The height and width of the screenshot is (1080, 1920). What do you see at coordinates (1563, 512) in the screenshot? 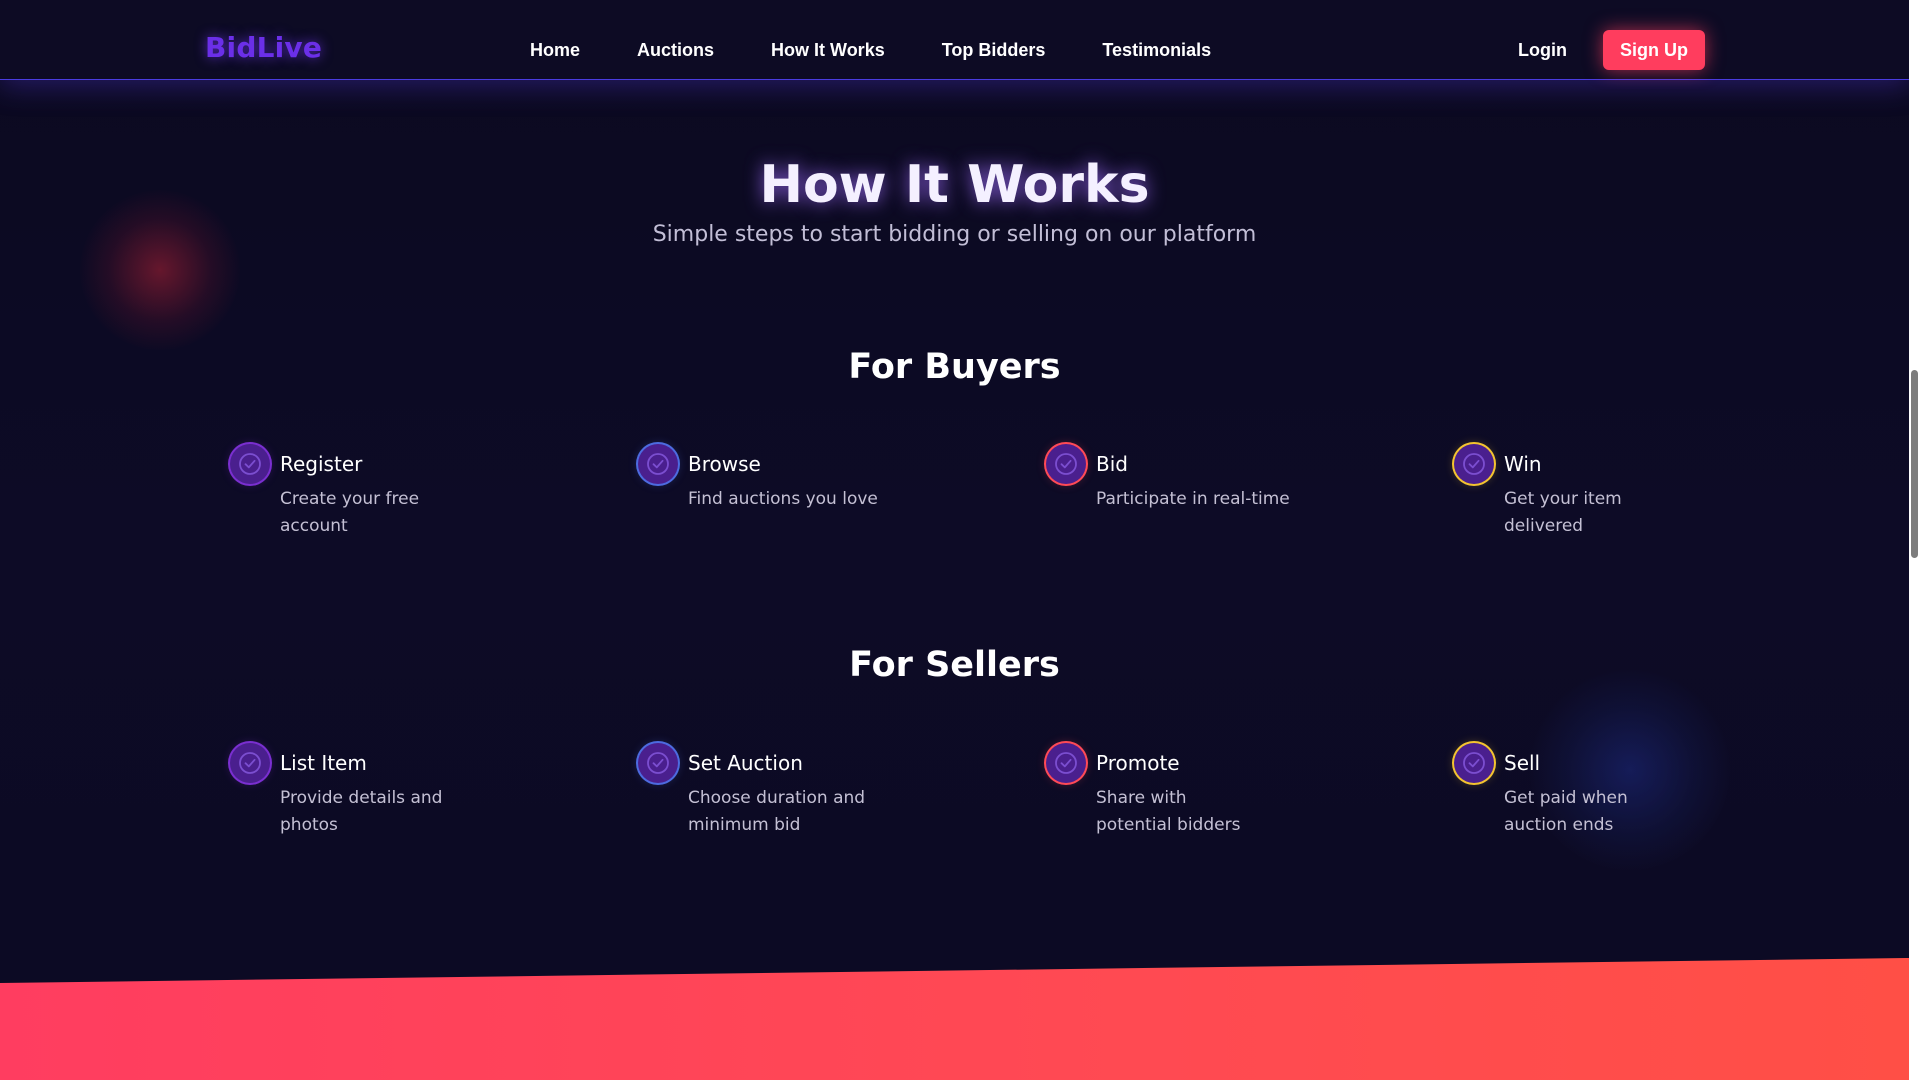
I see `step-description: Get your item delivered` at bounding box center [1563, 512].